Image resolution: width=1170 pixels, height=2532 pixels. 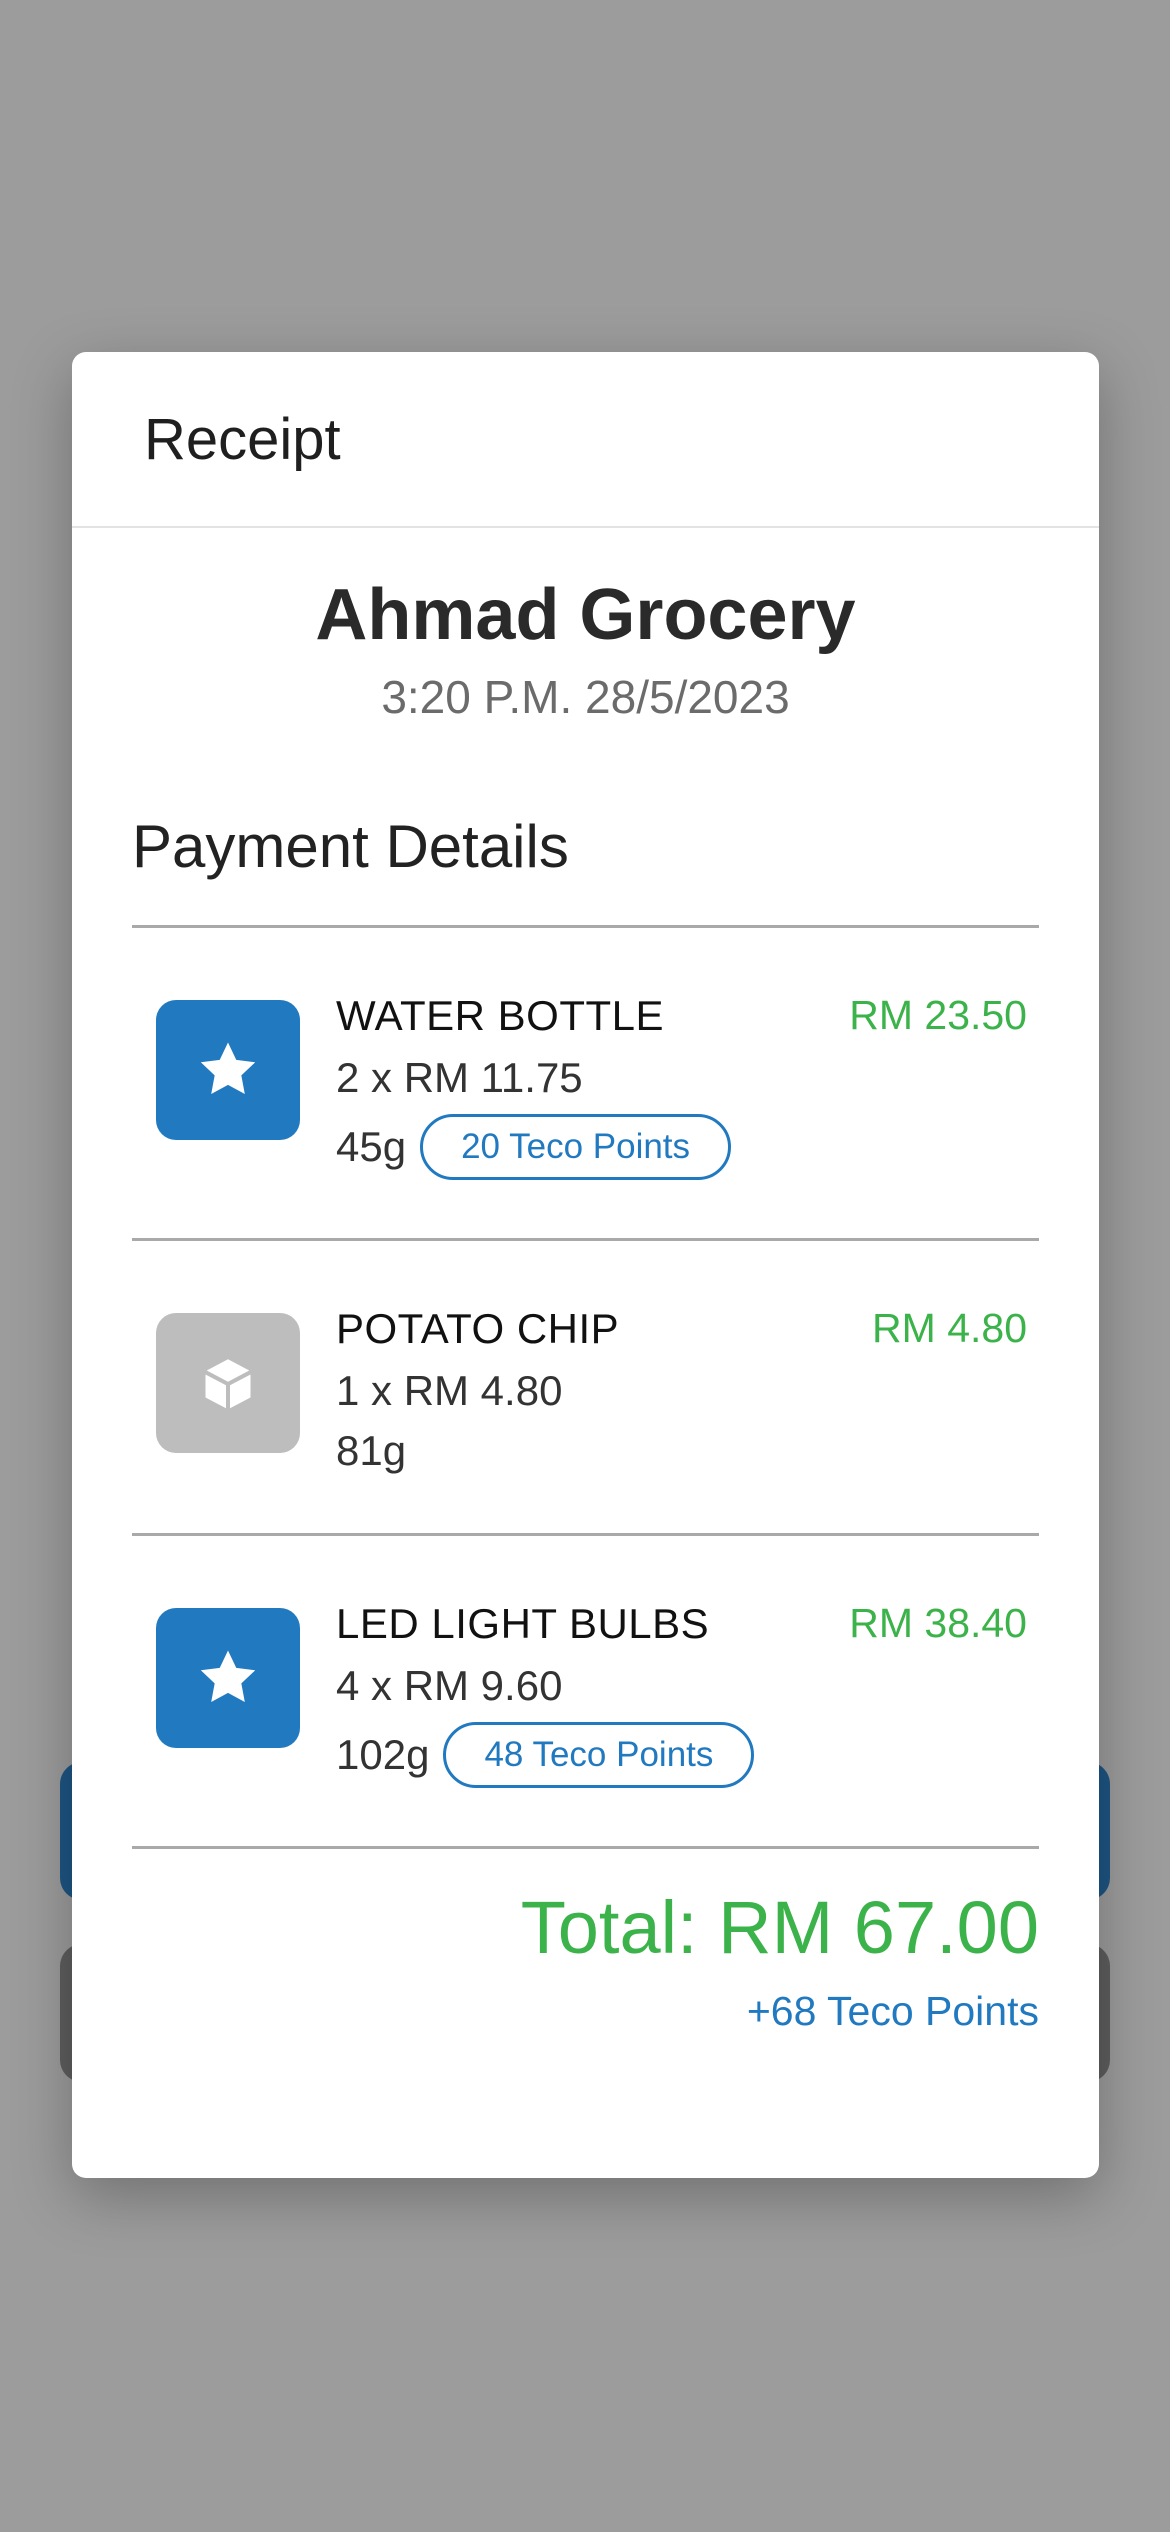 I want to click on modal-title: Receipt, so click(x=242, y=439).